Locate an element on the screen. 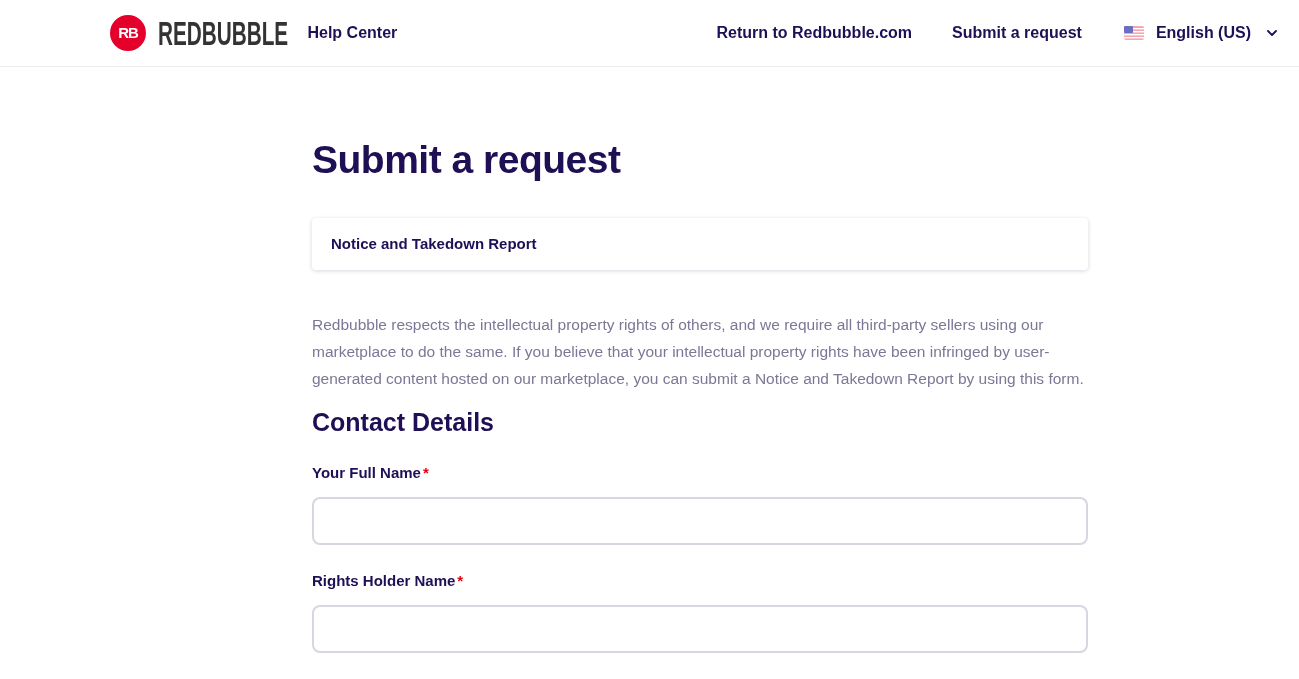  help-center-link: Help Center is located at coordinates (352, 33).